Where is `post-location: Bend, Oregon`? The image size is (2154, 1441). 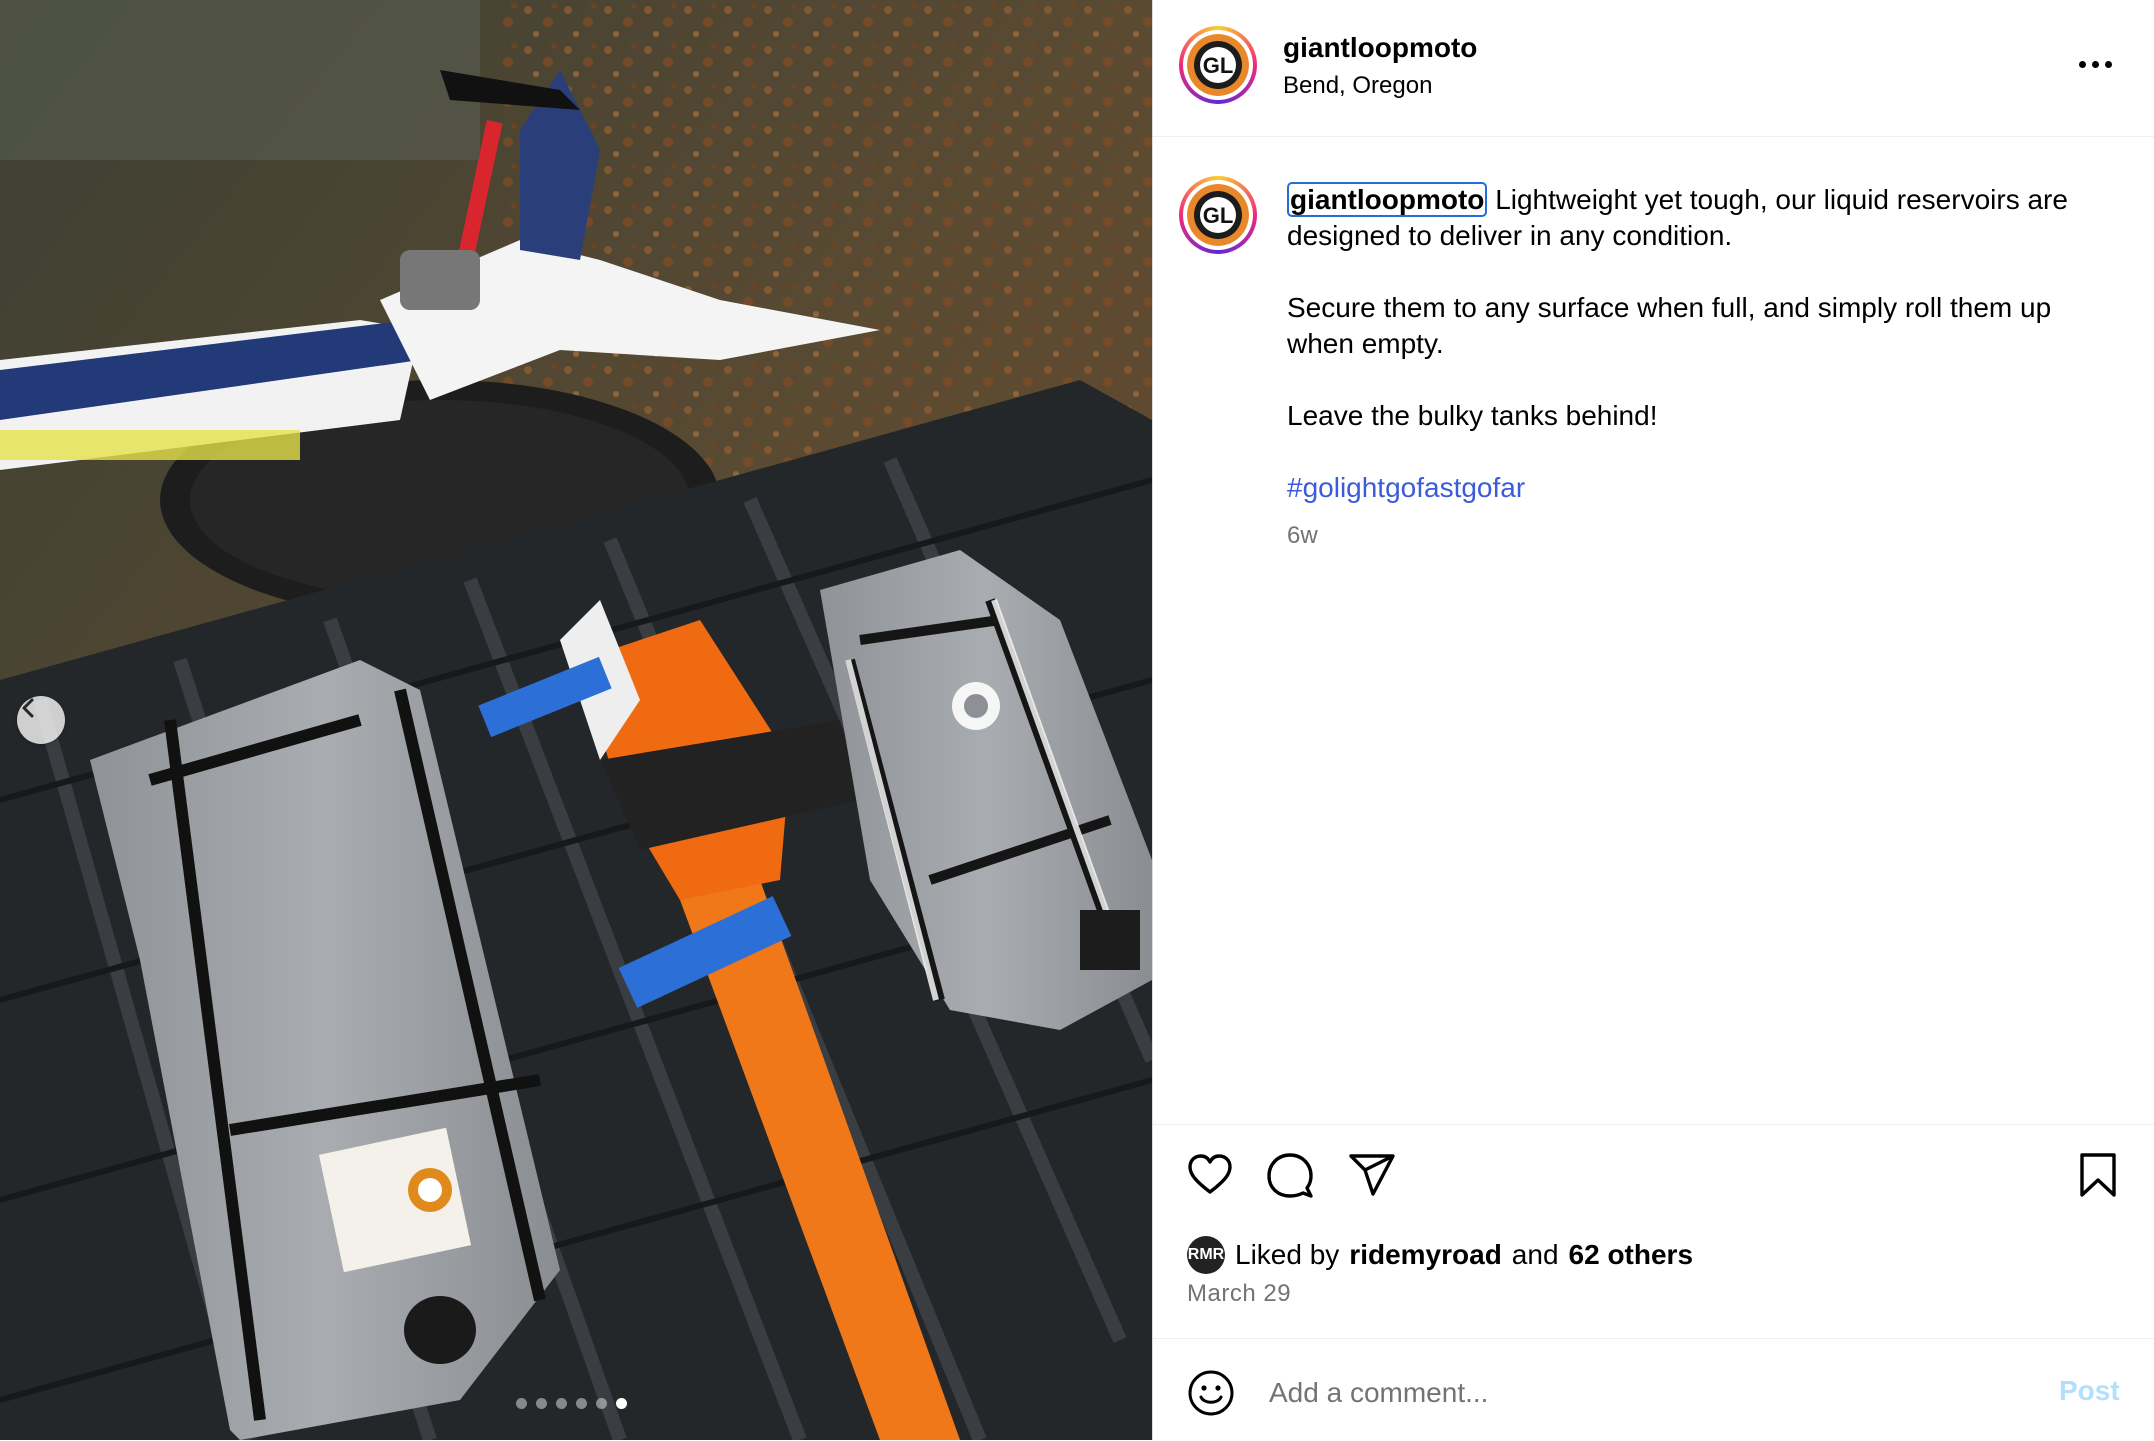
post-location: Bend, Oregon is located at coordinates (1357, 86).